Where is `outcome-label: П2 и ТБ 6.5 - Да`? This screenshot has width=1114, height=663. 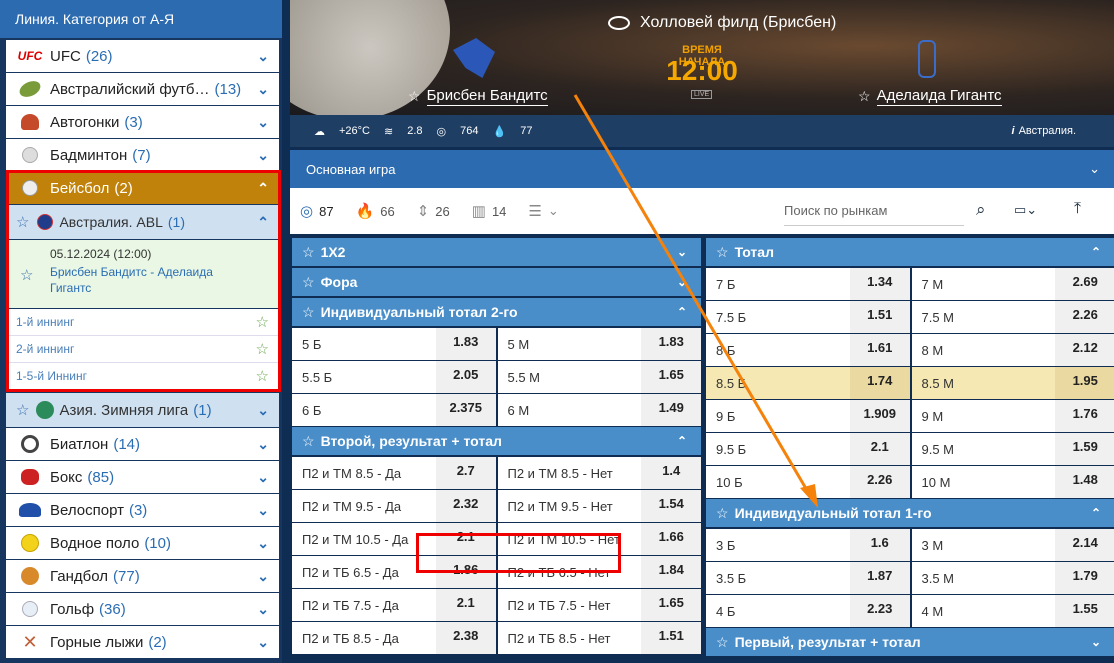
outcome-label: П2 и ТБ 6.5 - Да is located at coordinates (364, 572).